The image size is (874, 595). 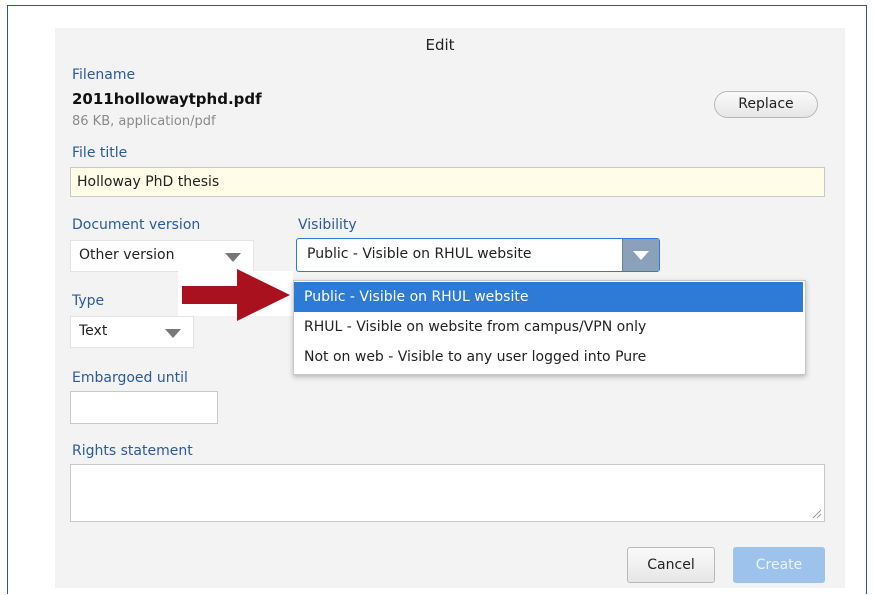 What do you see at coordinates (93, 331) in the screenshot?
I see `type-value: Text` at bounding box center [93, 331].